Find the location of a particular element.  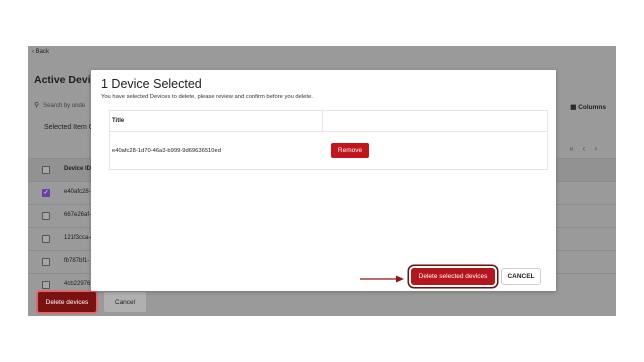

device-id-cell: 4cb22976 is located at coordinates (77, 284).